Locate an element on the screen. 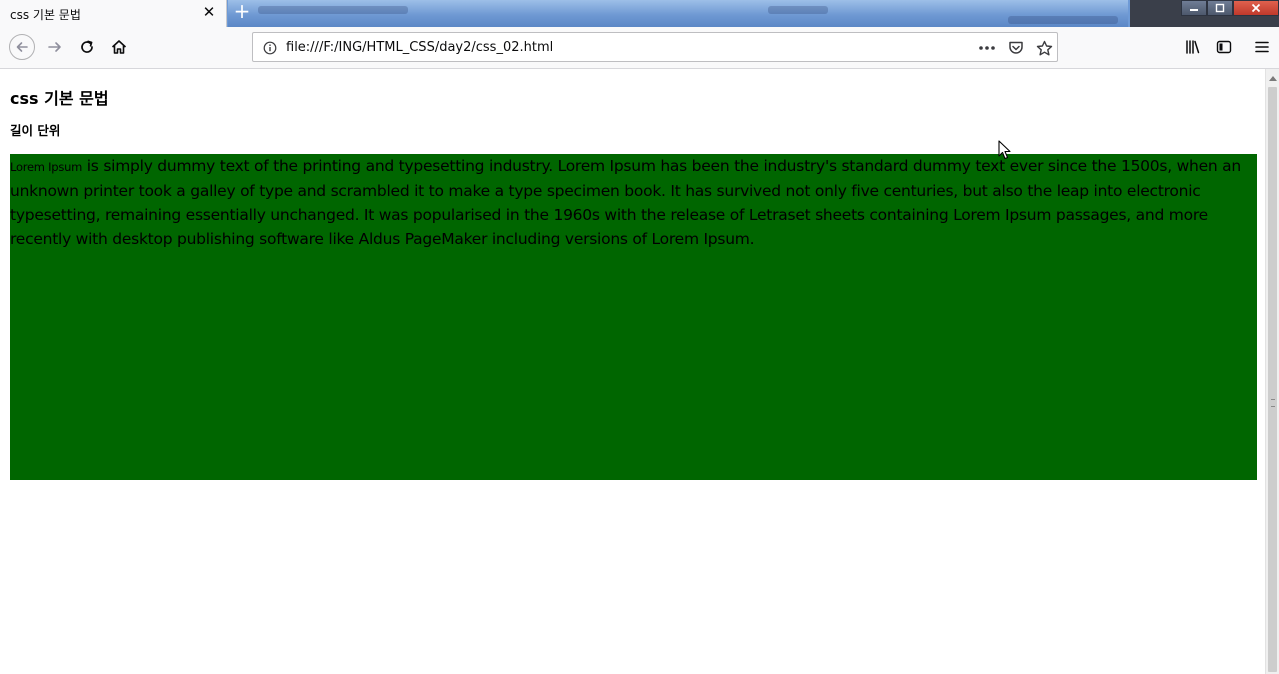 This screenshot has height=674, width=1279. lorem-small-text: Lorem Ipsum is located at coordinates (46, 167).